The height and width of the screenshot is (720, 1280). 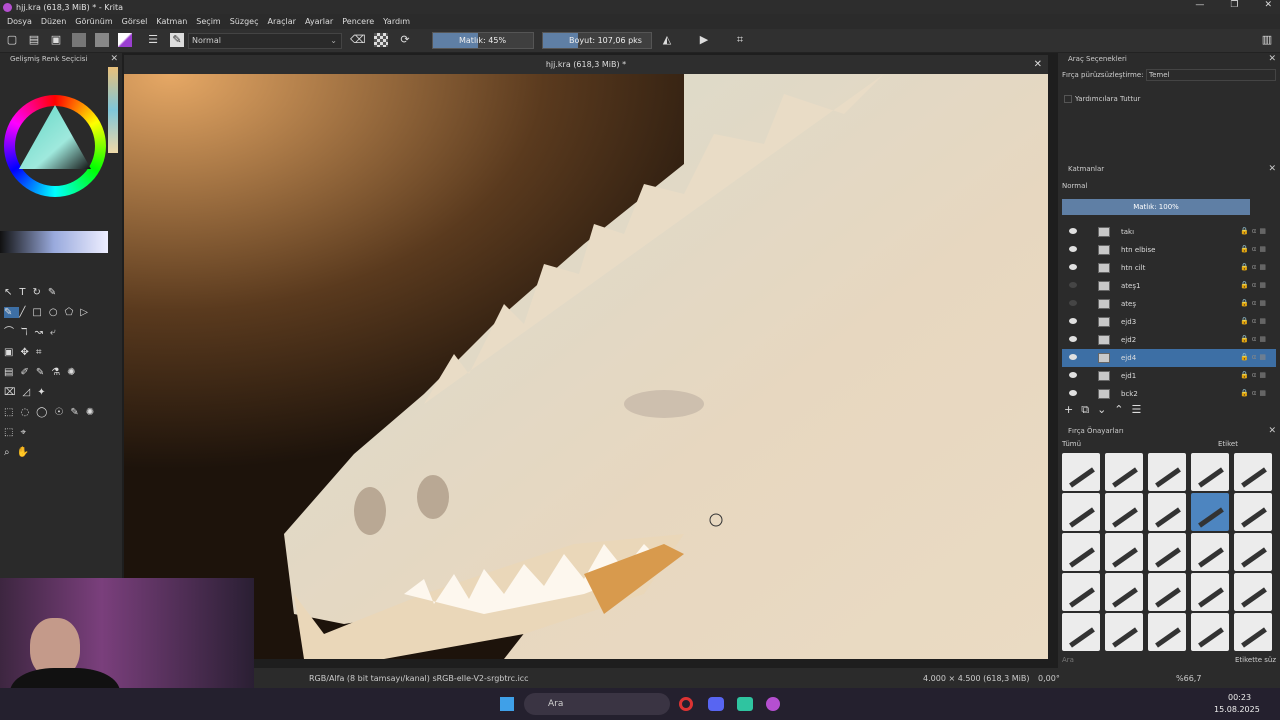 I want to click on layer-blend-select: Normal, so click(x=1158, y=186).